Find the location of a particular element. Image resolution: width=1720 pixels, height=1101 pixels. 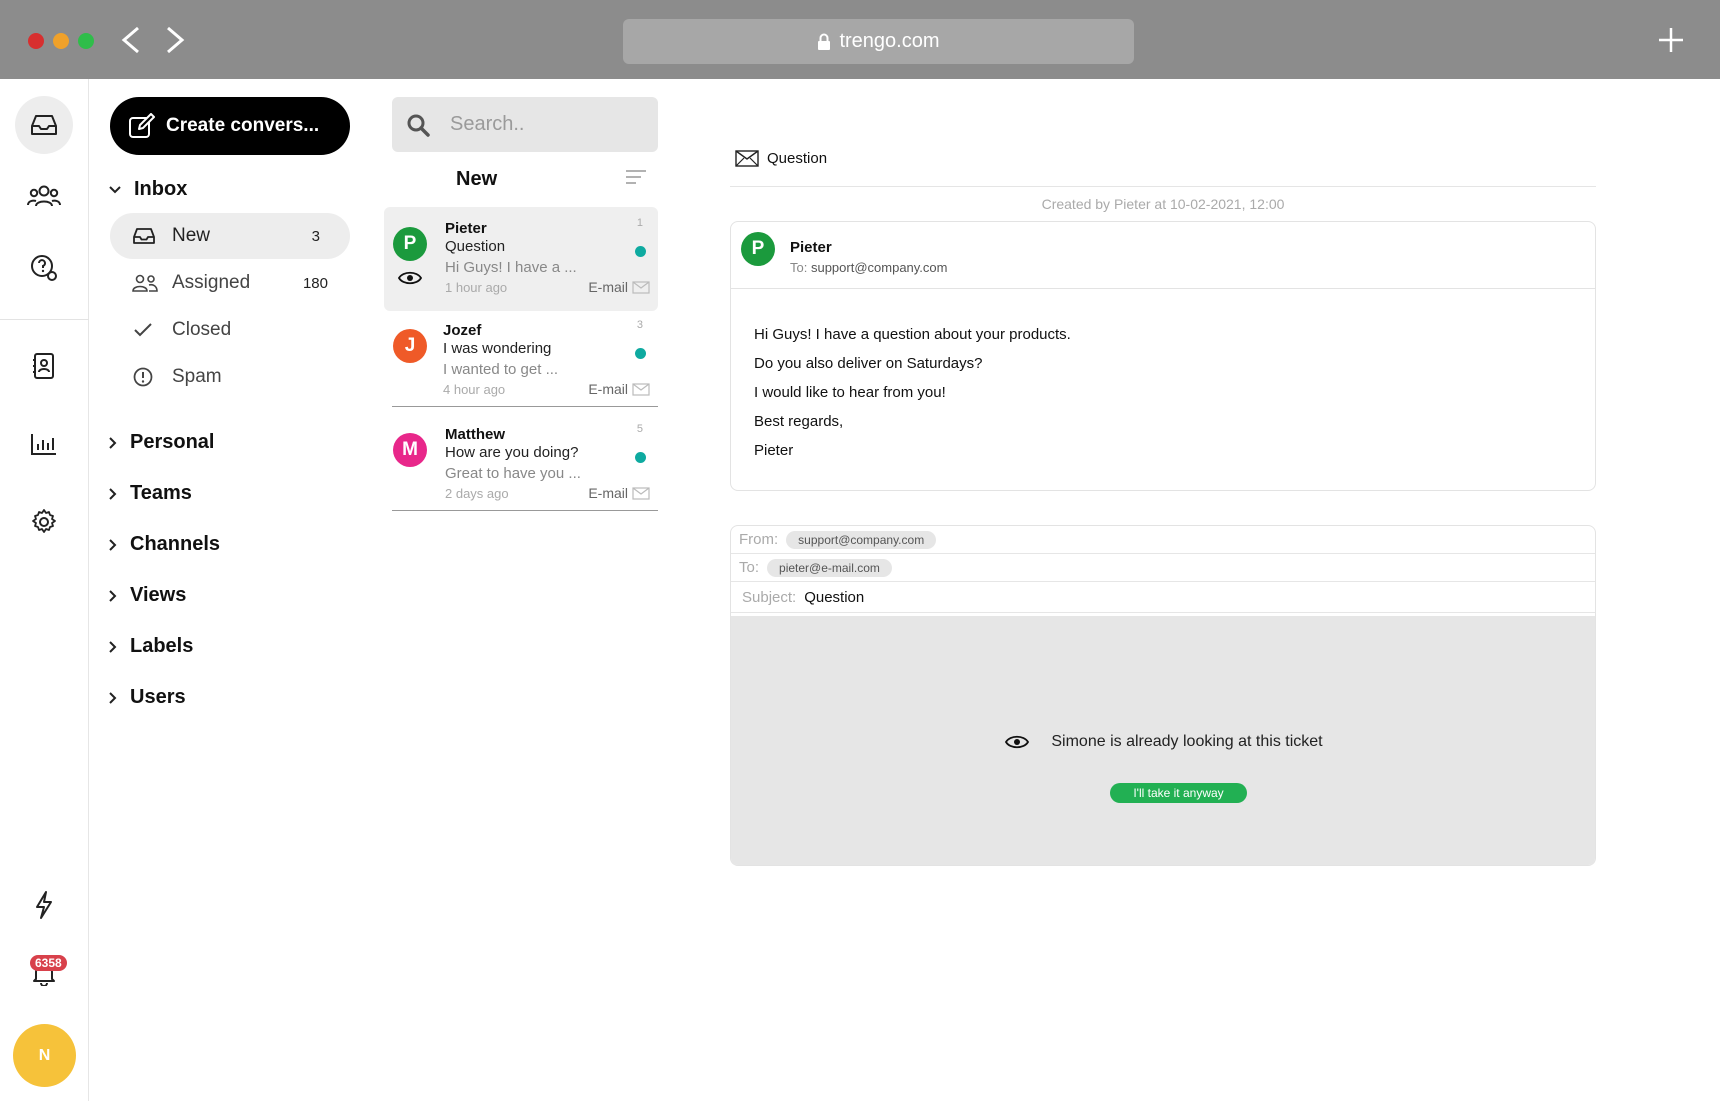

sidebar-section-views: Views is located at coordinates (147, 595).